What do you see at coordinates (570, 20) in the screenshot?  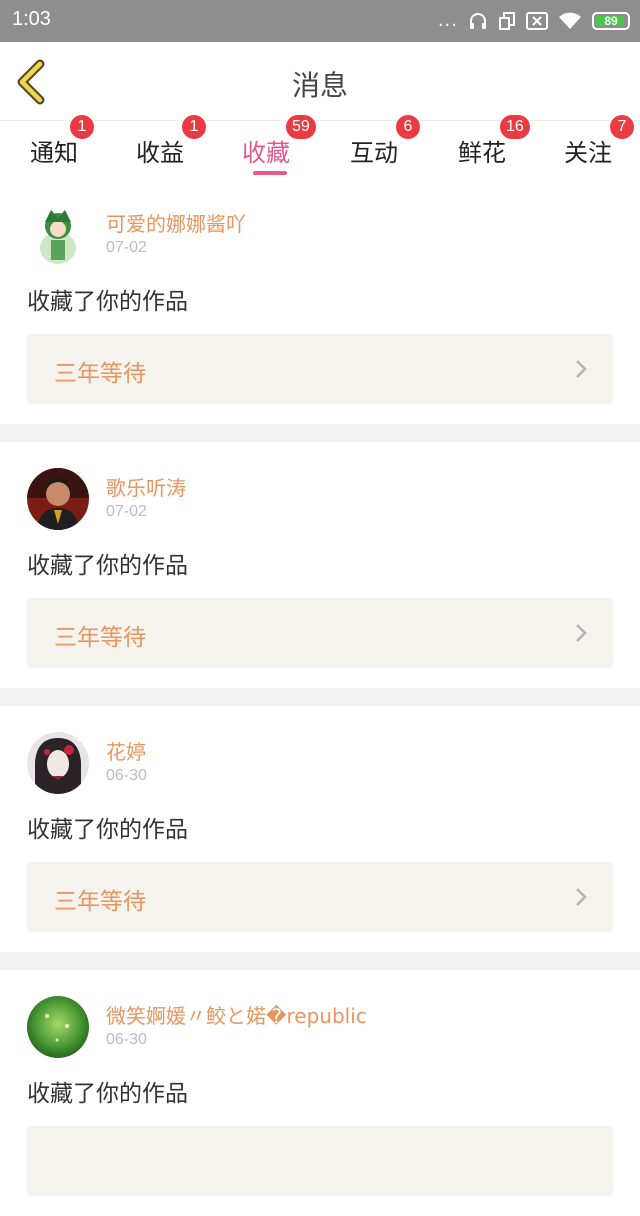 I see `wifi-icon` at bounding box center [570, 20].